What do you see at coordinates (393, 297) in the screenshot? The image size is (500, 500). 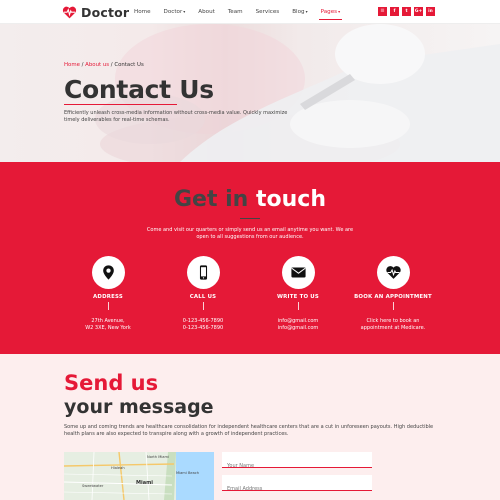 I see `card-title: BOOK AN APPOINTMENT` at bounding box center [393, 297].